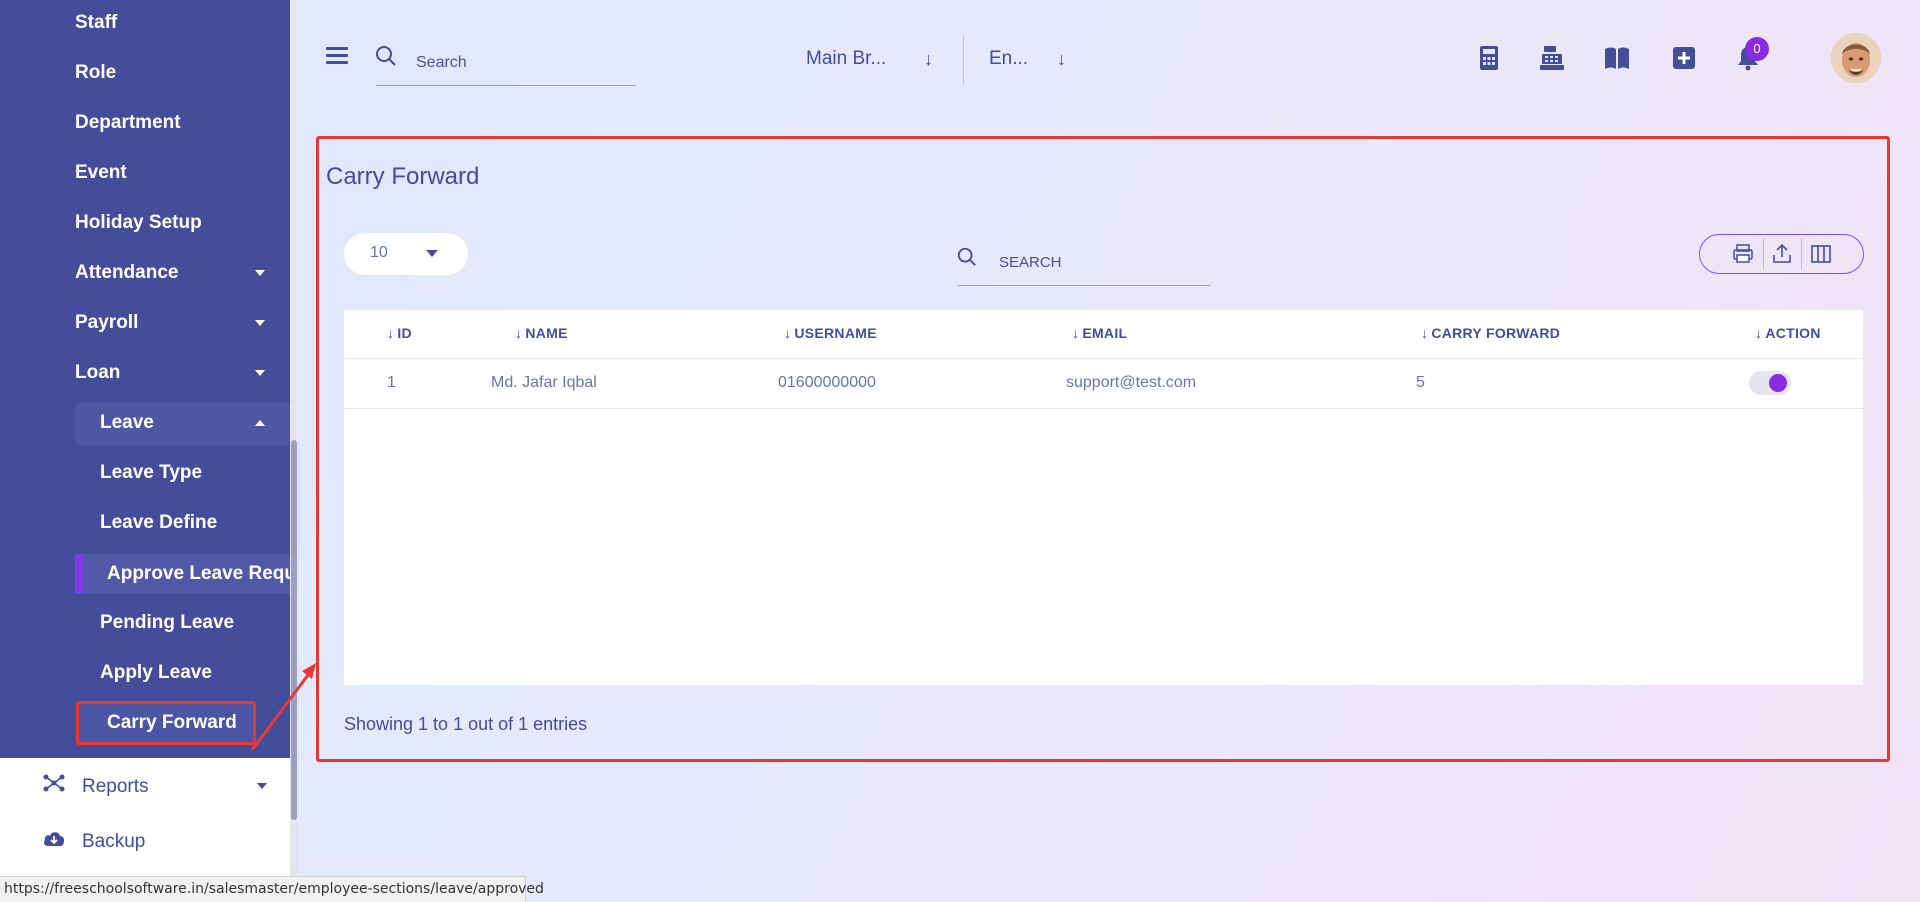 The image size is (1920, 902). Describe the element at coordinates (404, 333) in the screenshot. I see `column-header-label: ID` at that location.